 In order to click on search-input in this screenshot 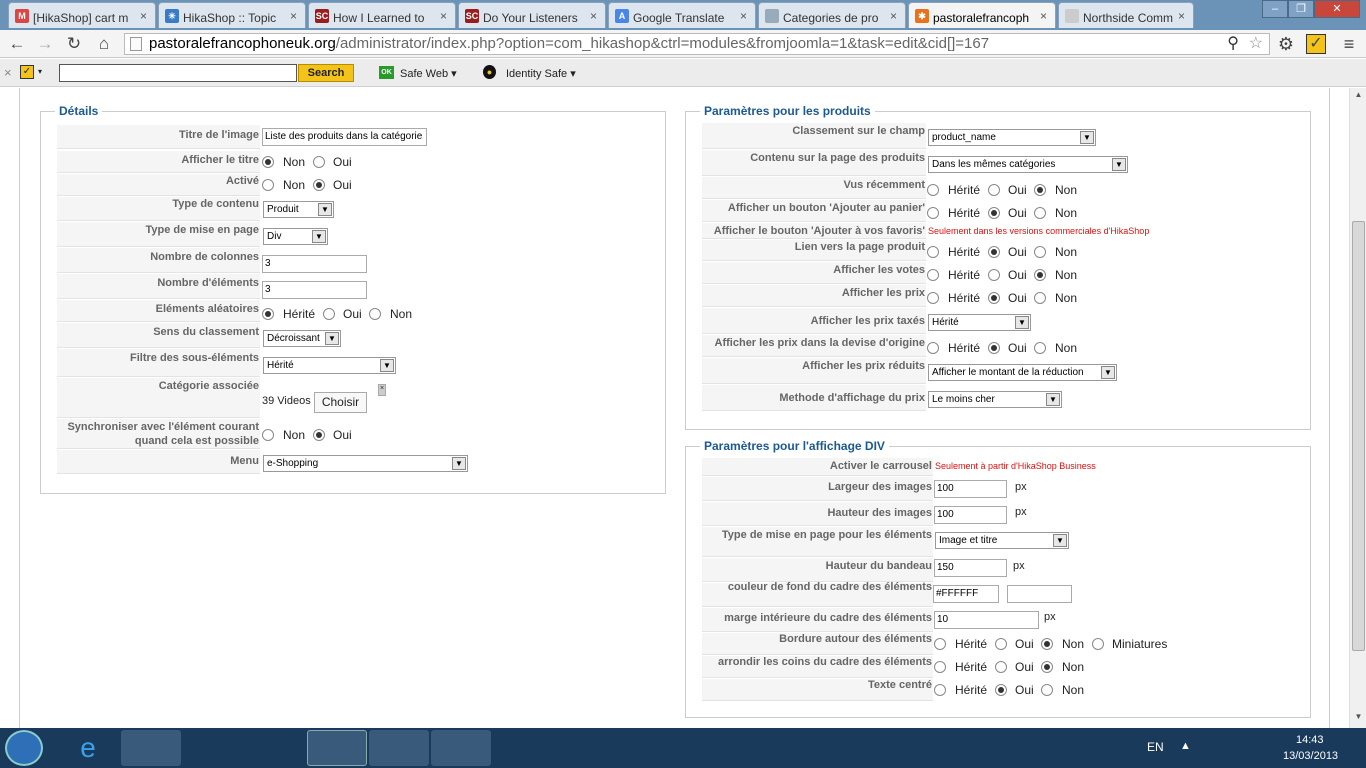, I will do `click(178, 73)`.